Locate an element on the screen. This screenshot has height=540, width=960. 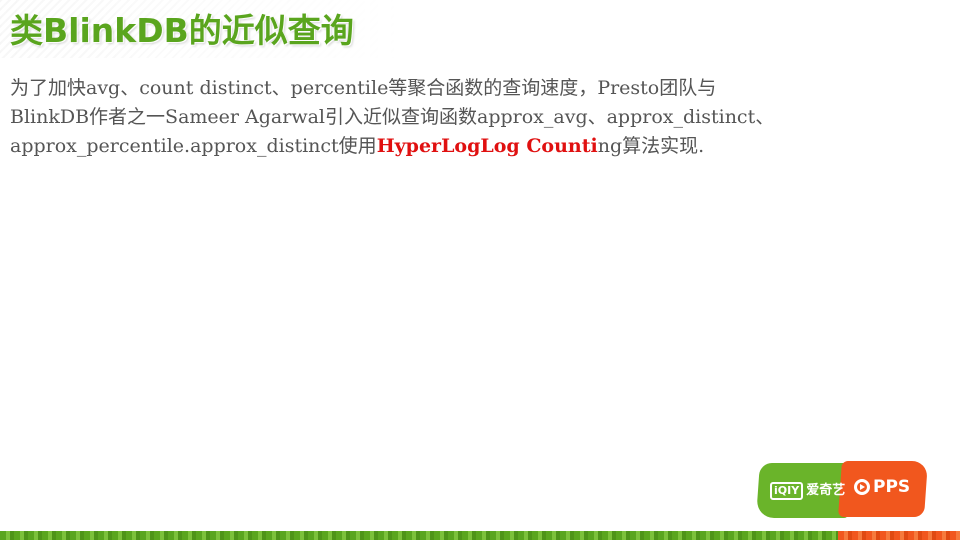
slide-title: 类BlinkDB的近似查询 is located at coordinates (182, 30).